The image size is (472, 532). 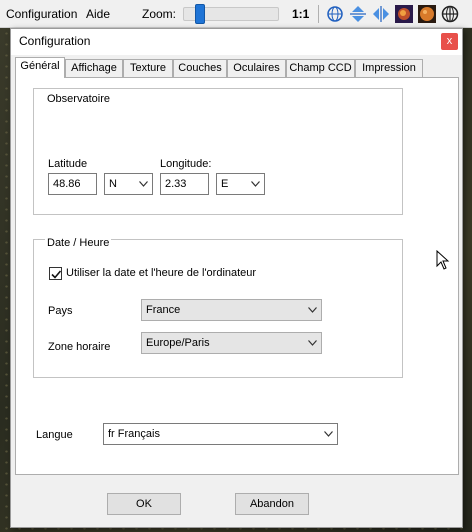 I want to click on timezone-label: Zone horaire, so click(x=79, y=347).